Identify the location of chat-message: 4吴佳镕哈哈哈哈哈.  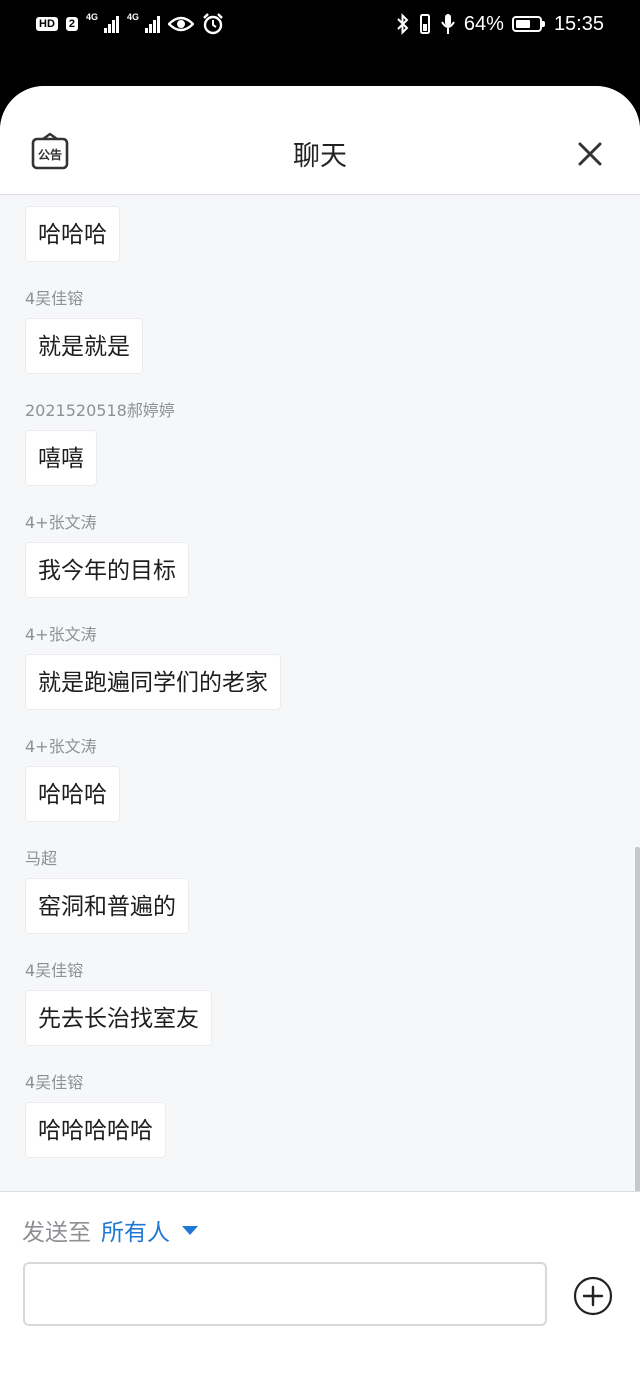
(320, 1115).